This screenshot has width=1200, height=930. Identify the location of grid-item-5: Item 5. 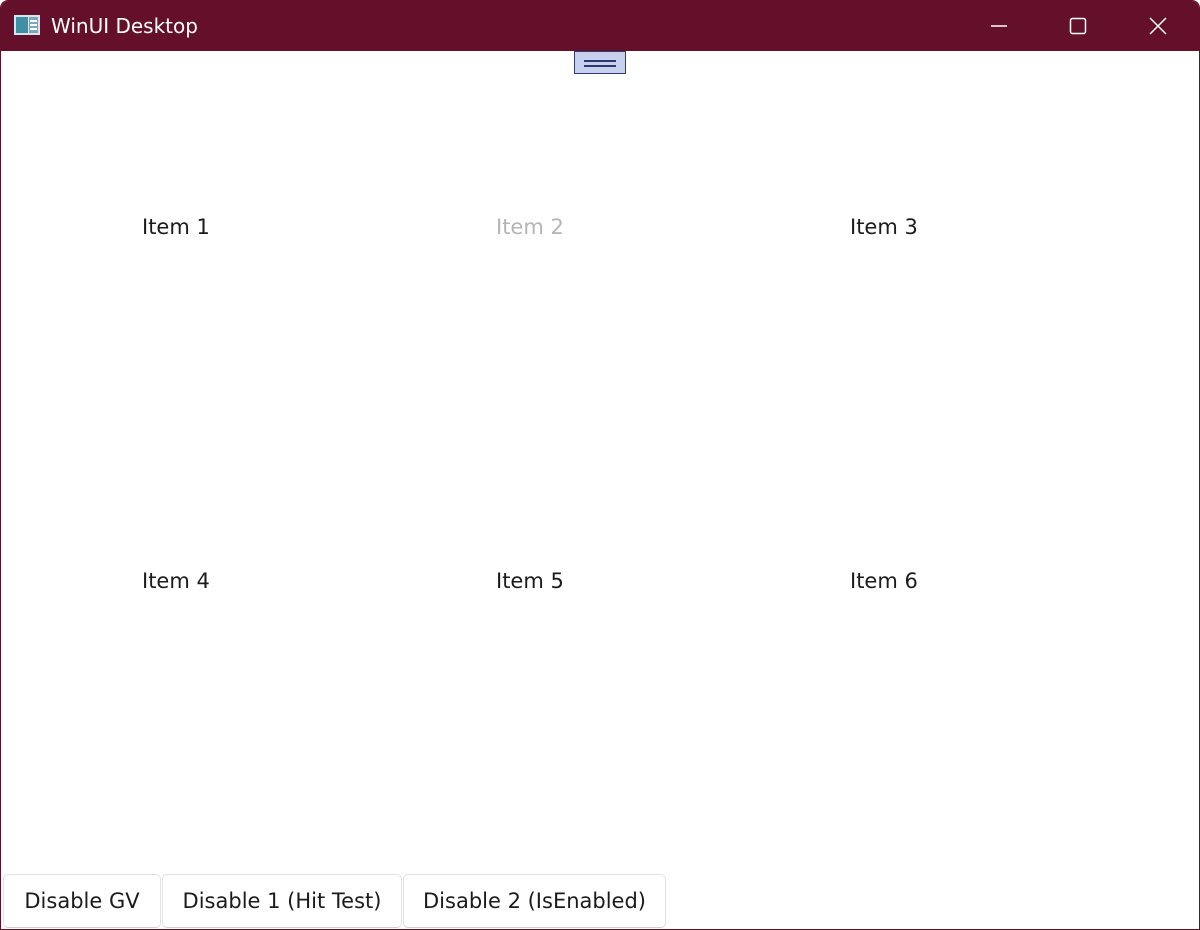
(532, 745).